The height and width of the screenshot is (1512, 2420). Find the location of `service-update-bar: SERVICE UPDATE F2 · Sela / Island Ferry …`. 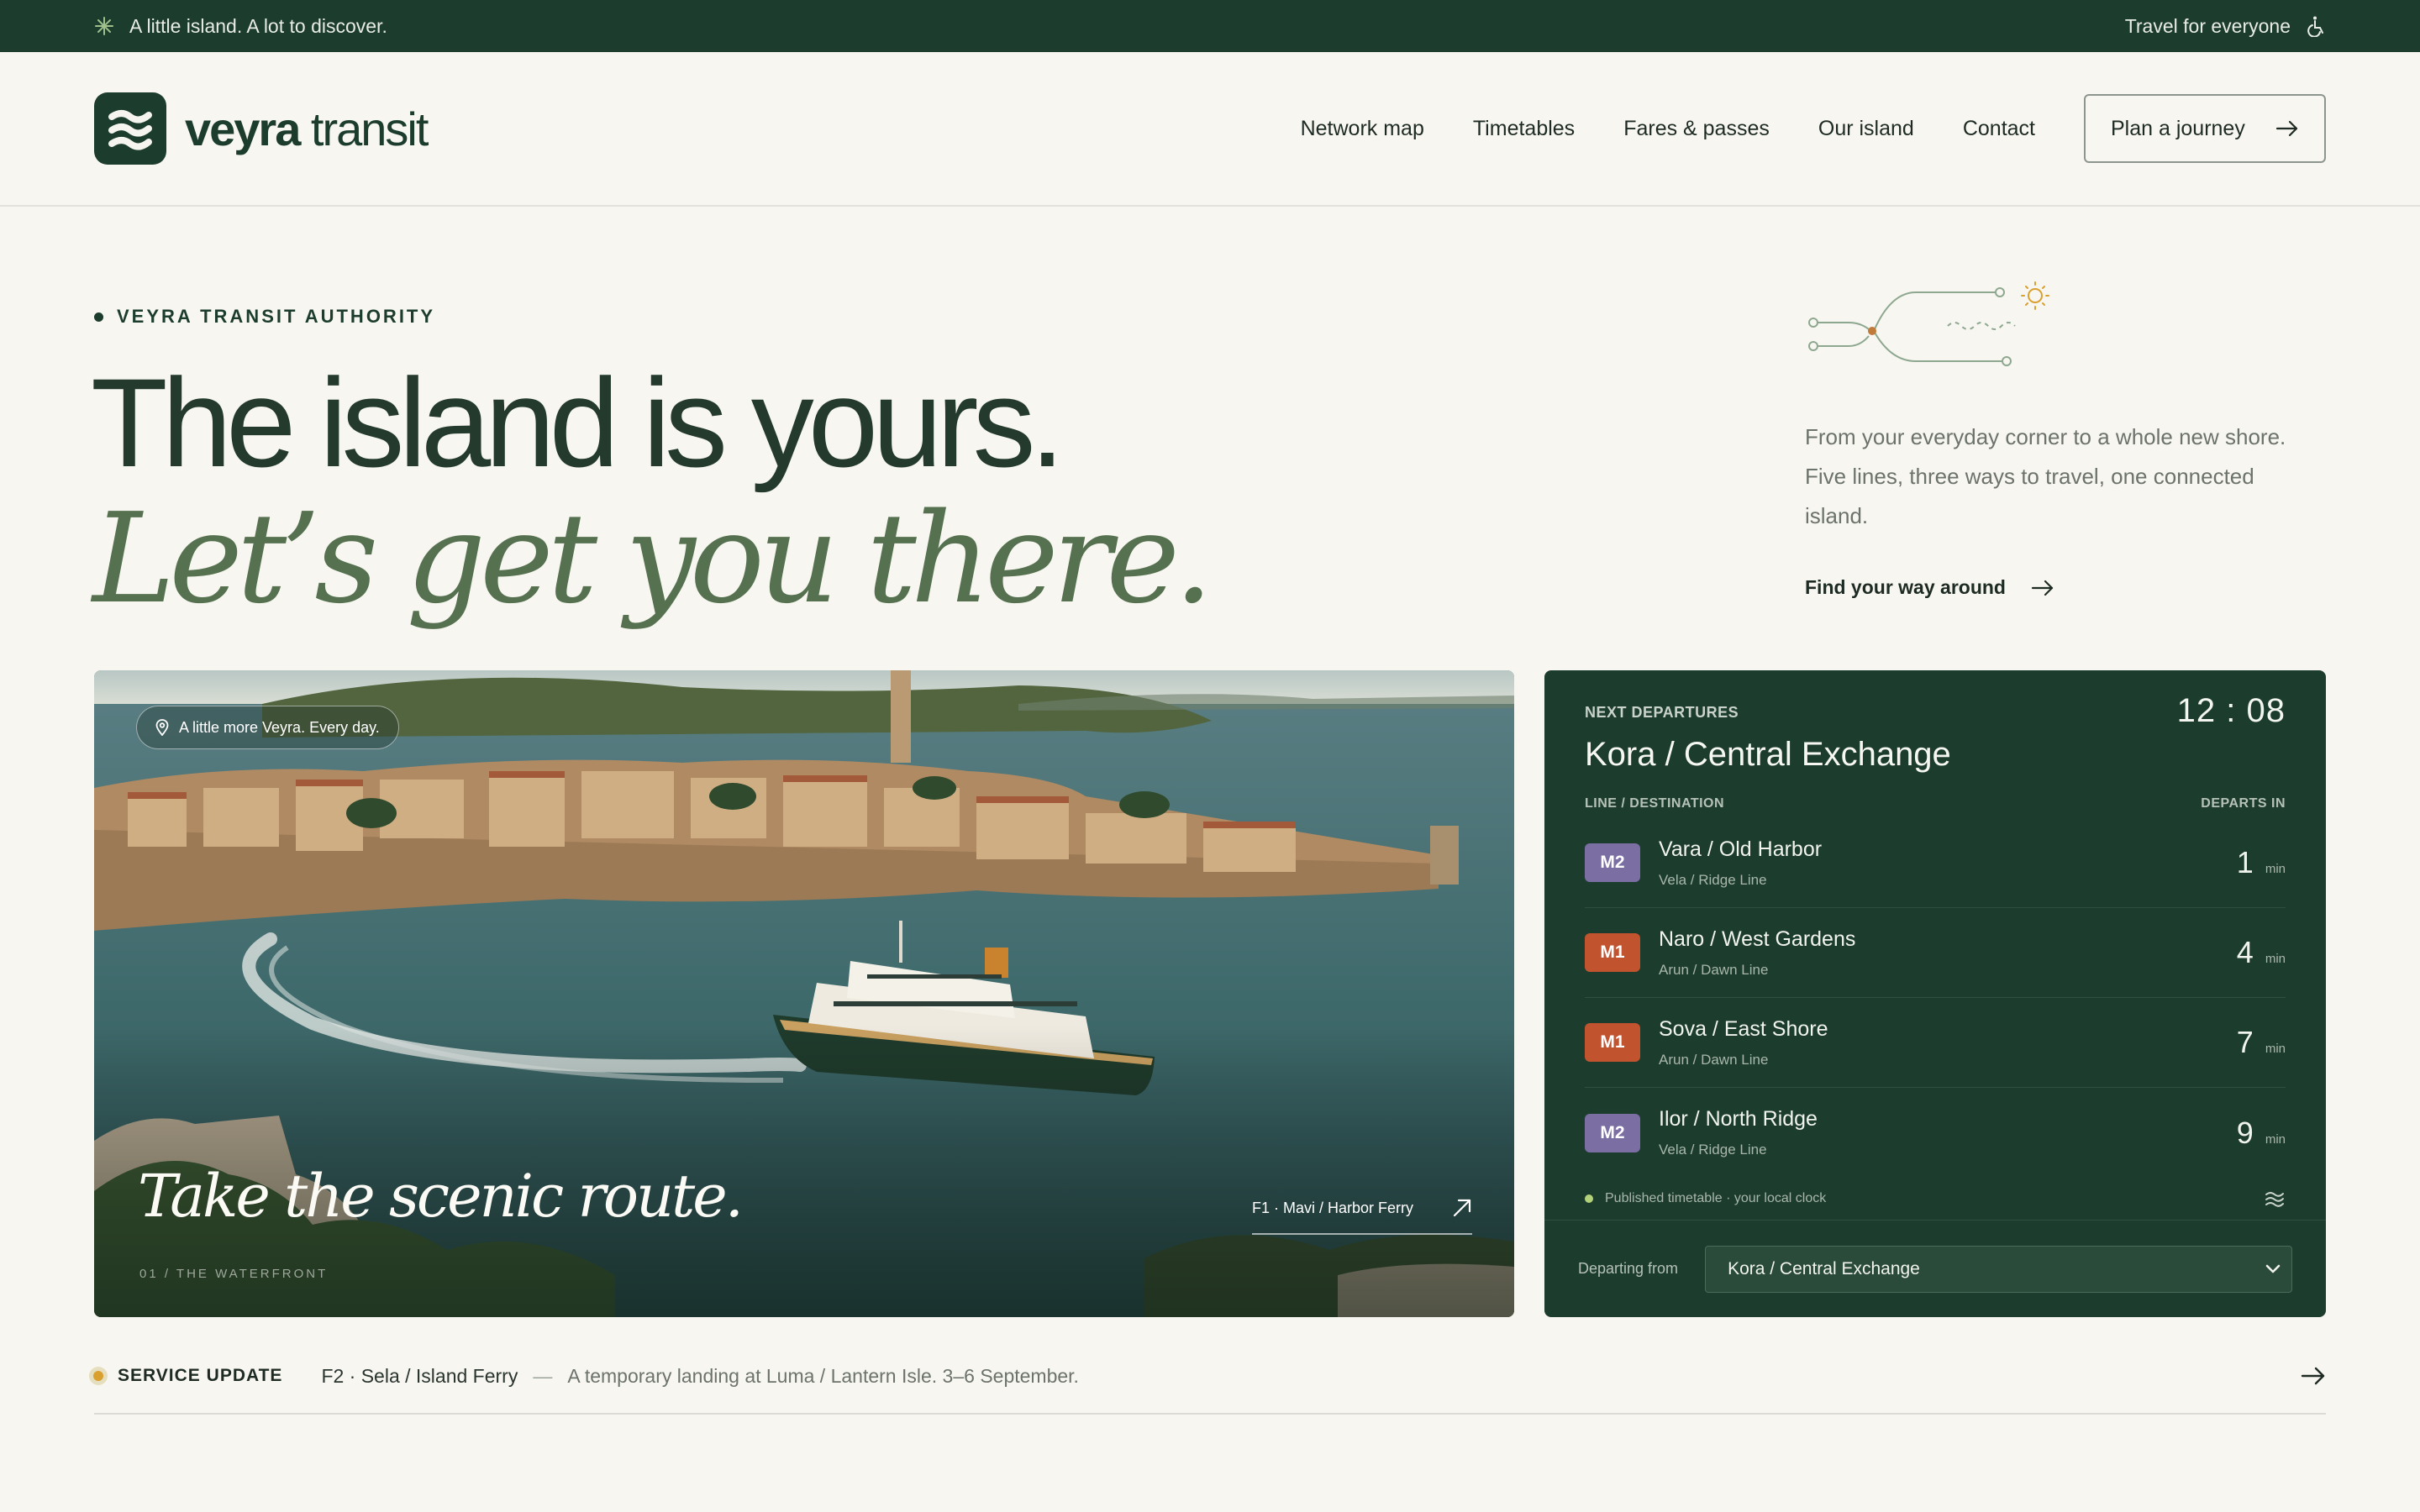

service-update-bar: SERVICE UPDATE F2 · Sela / Island Ferry … is located at coordinates (1207, 1377).